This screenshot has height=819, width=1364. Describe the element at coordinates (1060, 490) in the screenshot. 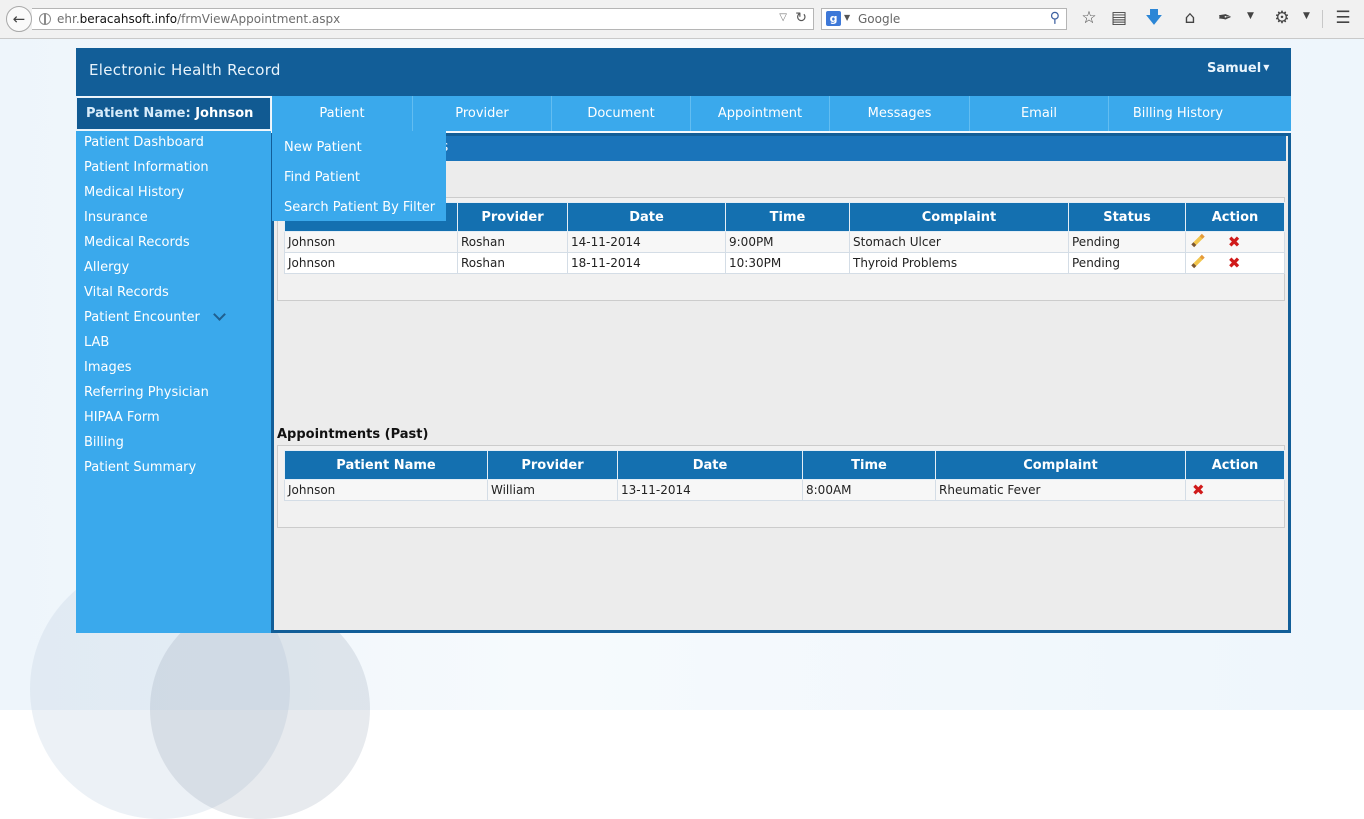

I see `complaint-cell: Rheumatic Fever` at that location.